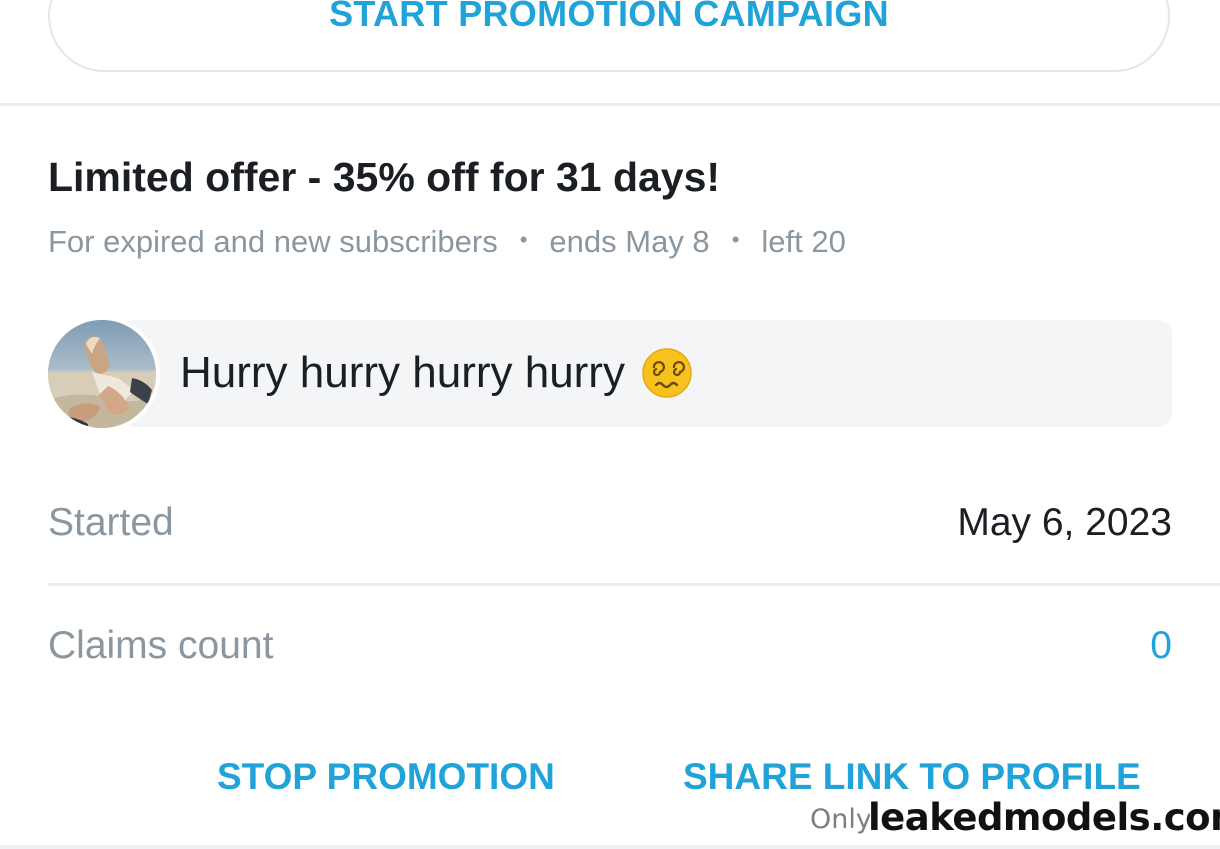 The image size is (1220, 849). What do you see at coordinates (273, 241) in the screenshot?
I see `offer-audience: For expired and new subscribers` at bounding box center [273, 241].